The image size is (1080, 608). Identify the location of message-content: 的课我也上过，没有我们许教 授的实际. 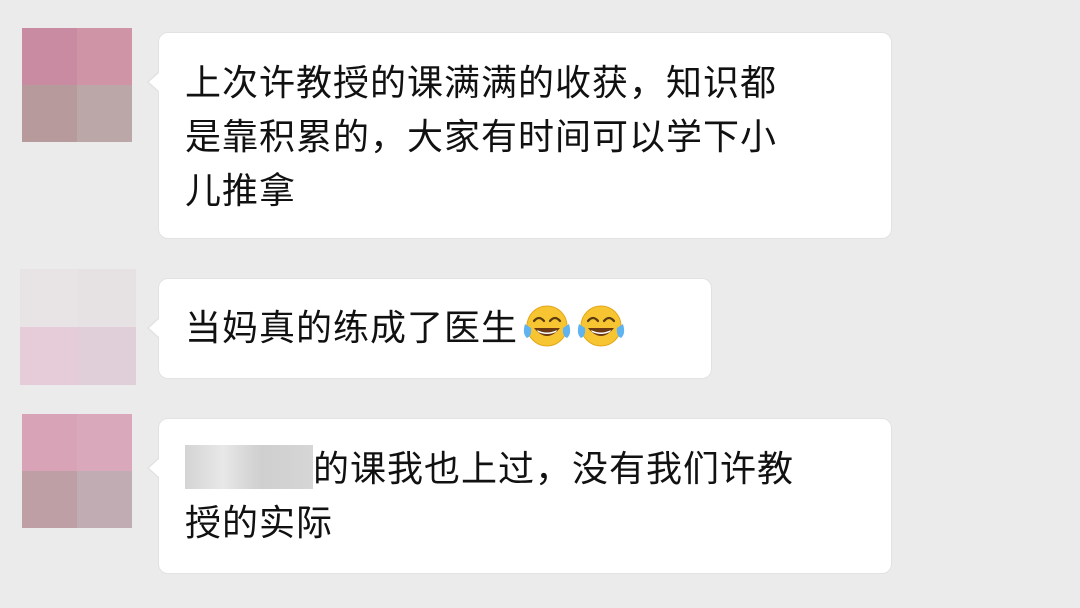
(530, 497).